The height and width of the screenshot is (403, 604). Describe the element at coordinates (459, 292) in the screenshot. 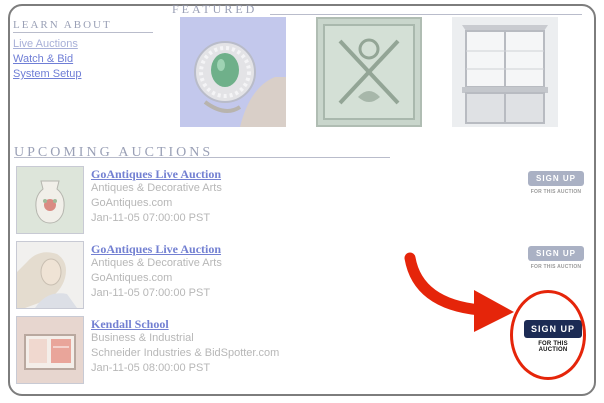

I see `curved-arrow-icon` at that location.